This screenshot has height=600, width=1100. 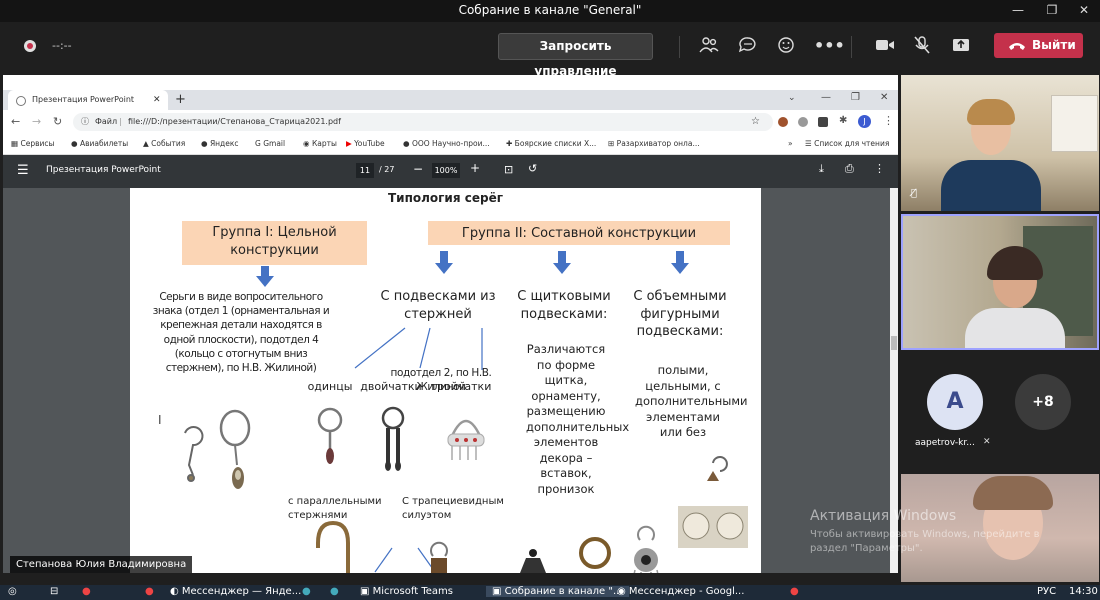 I want to click on teams-title-bar: Собрание в канале "General" — ❐ ✕, so click(x=550, y=11).